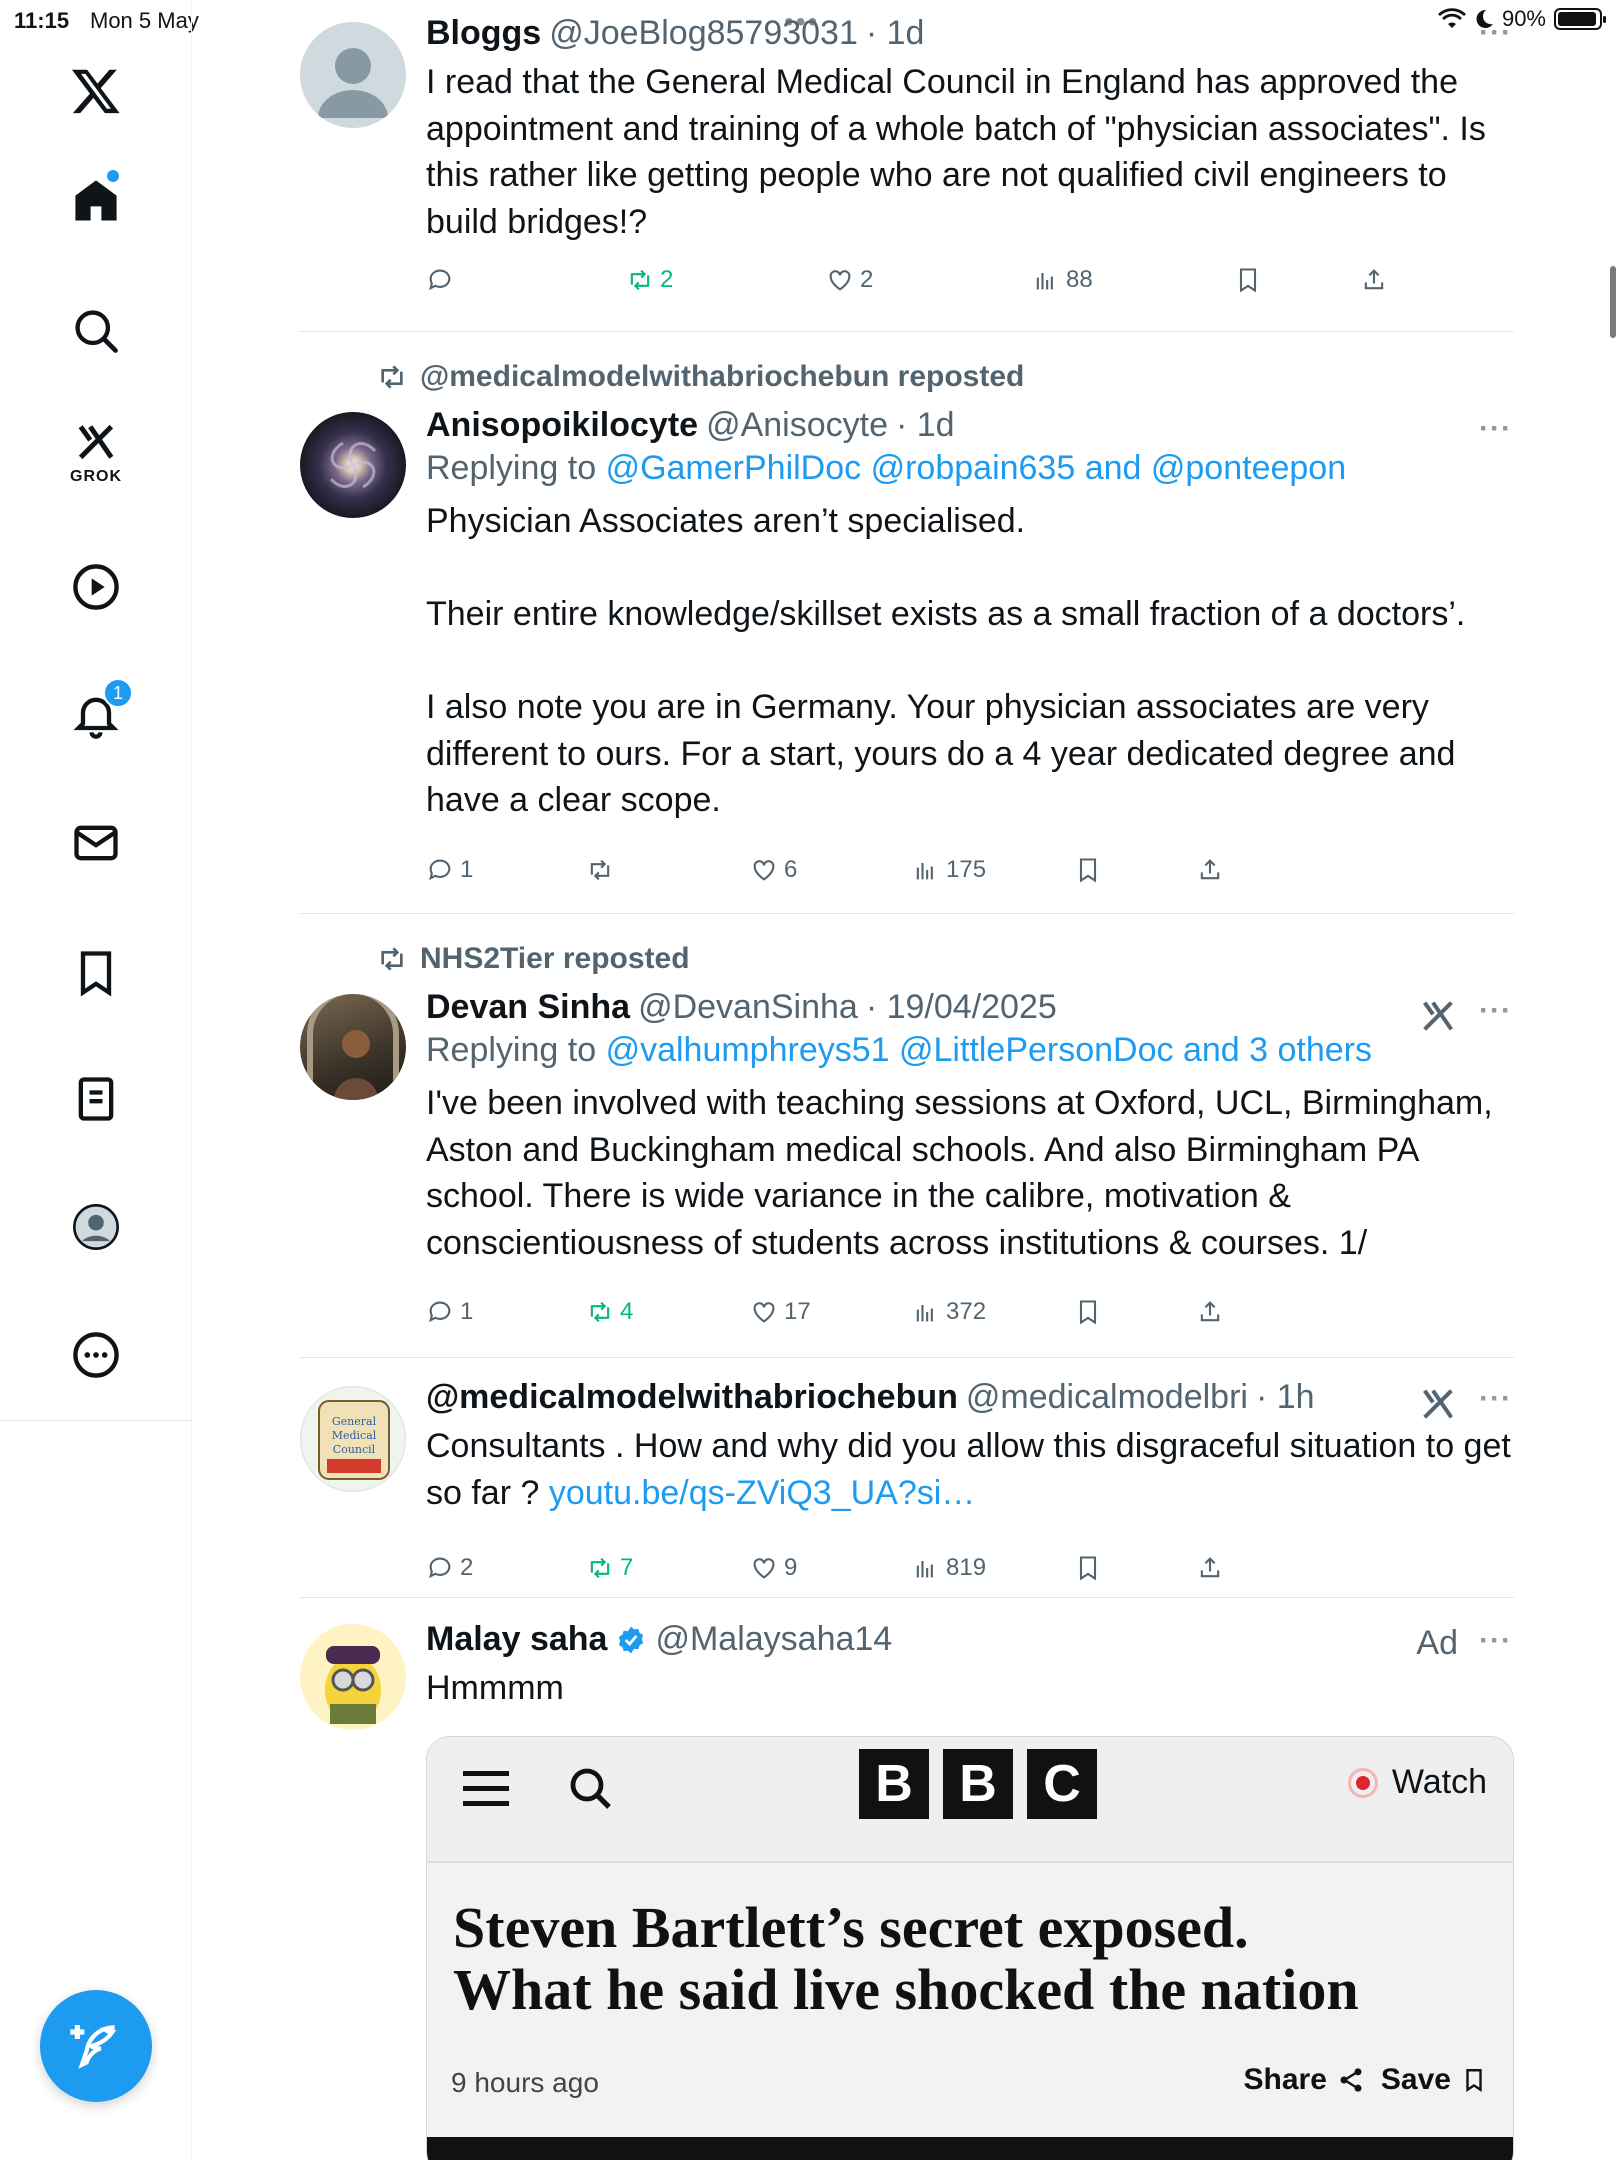 The image size is (1620, 2160). What do you see at coordinates (609, 1568) in the screenshot?
I see `repost-button: 7` at bounding box center [609, 1568].